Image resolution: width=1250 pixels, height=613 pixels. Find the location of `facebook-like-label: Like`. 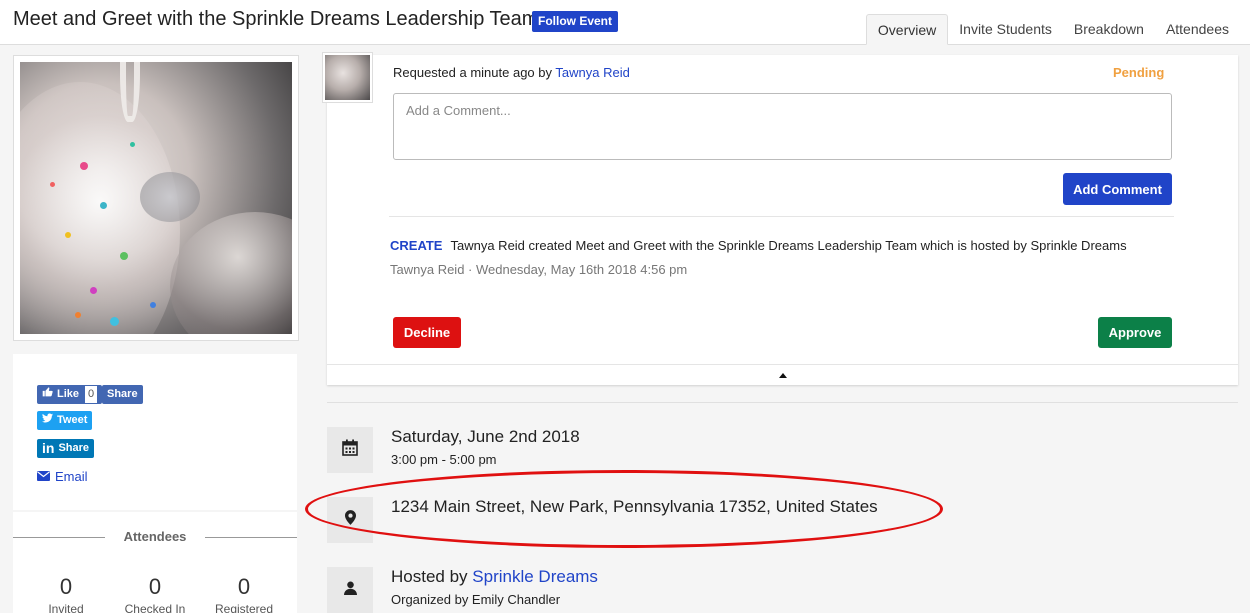

facebook-like-label: Like is located at coordinates (68, 394).